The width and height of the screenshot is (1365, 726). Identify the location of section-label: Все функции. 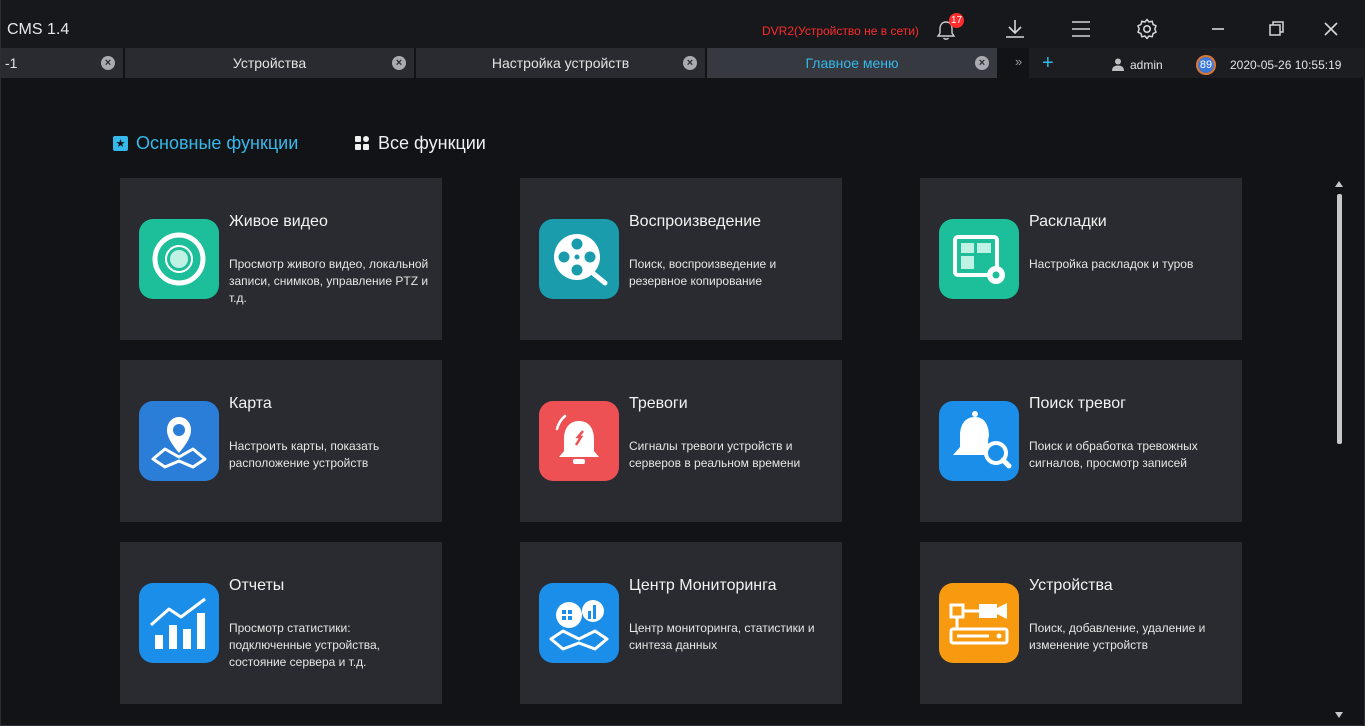
(432, 143).